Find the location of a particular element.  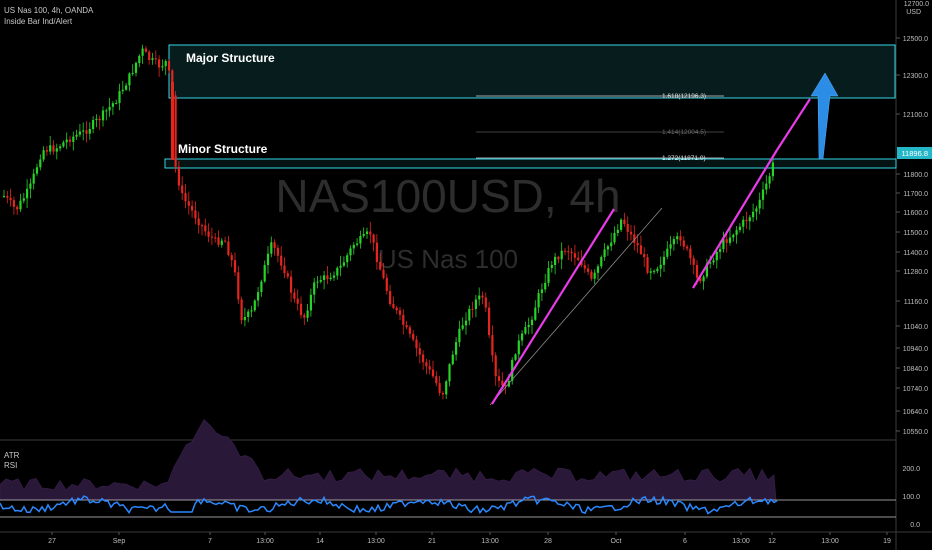

price-axis-top: 12700.0 is located at coordinates (916, 4).